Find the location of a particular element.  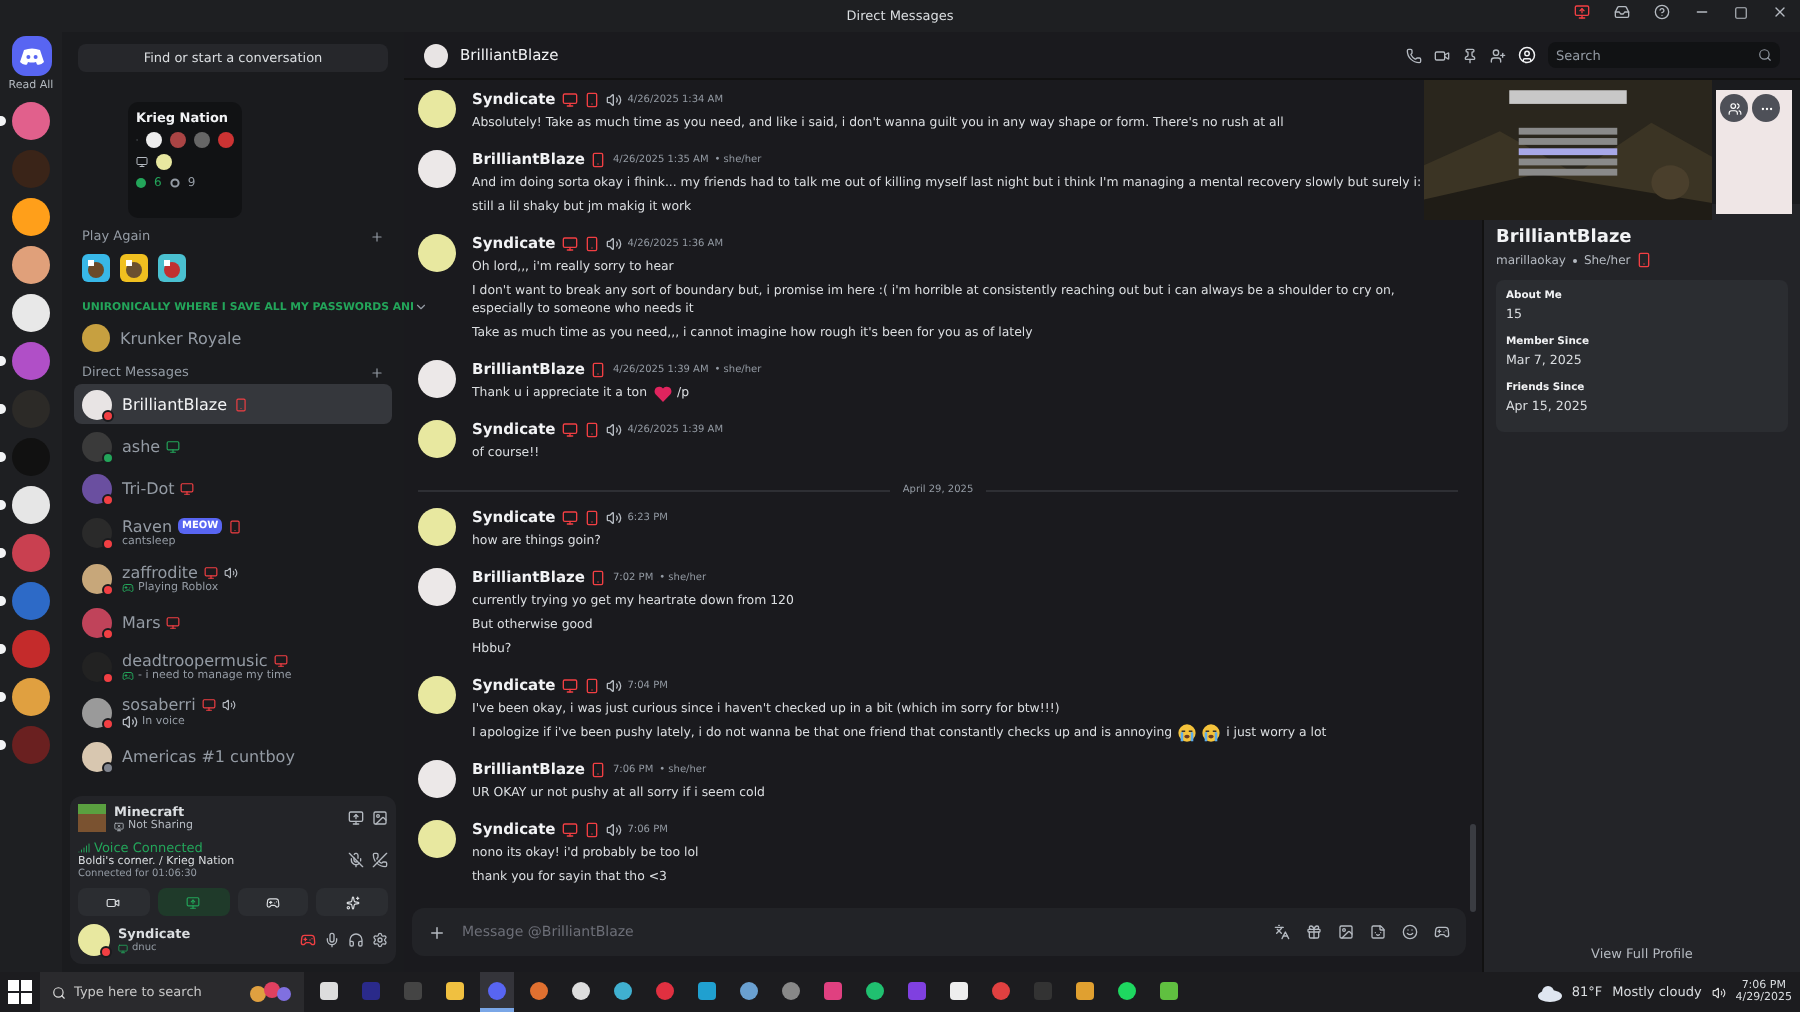

weather-icon is located at coordinates (1549, 992).